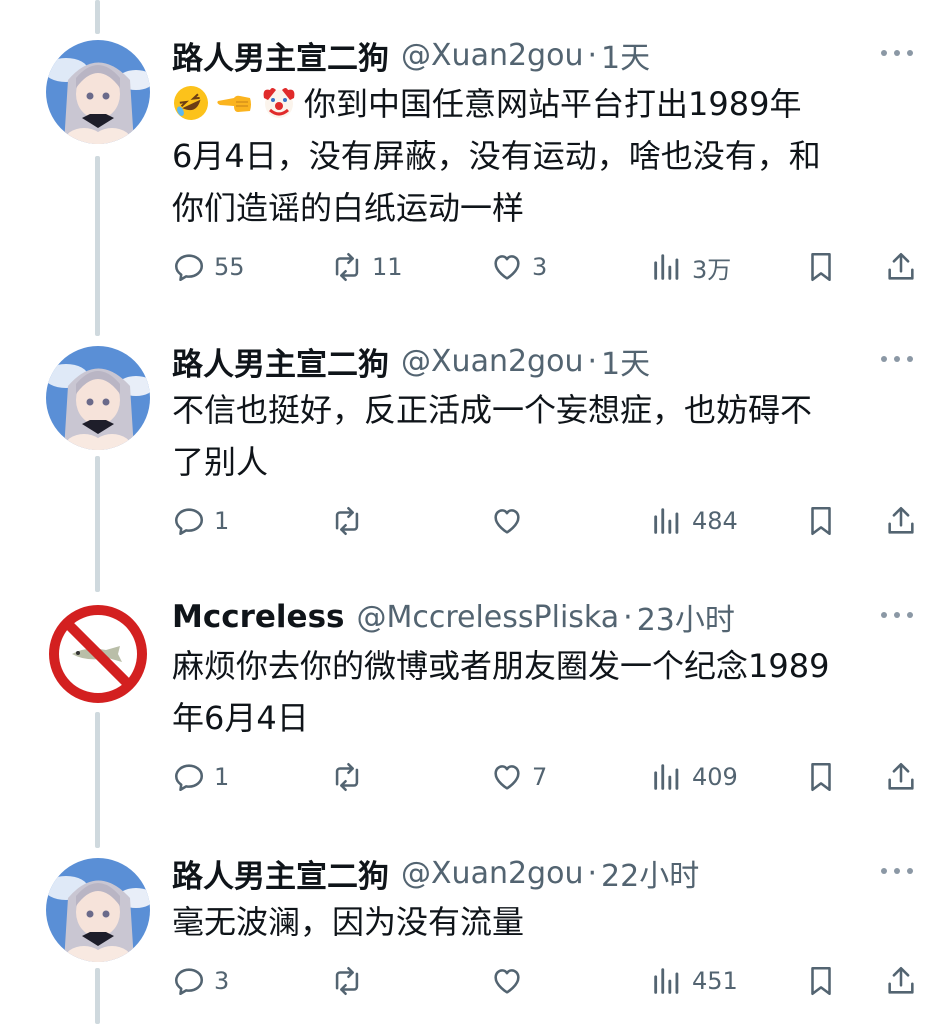  Describe the element at coordinates (540, 777) in the screenshot. I see `like-count: 7` at that location.